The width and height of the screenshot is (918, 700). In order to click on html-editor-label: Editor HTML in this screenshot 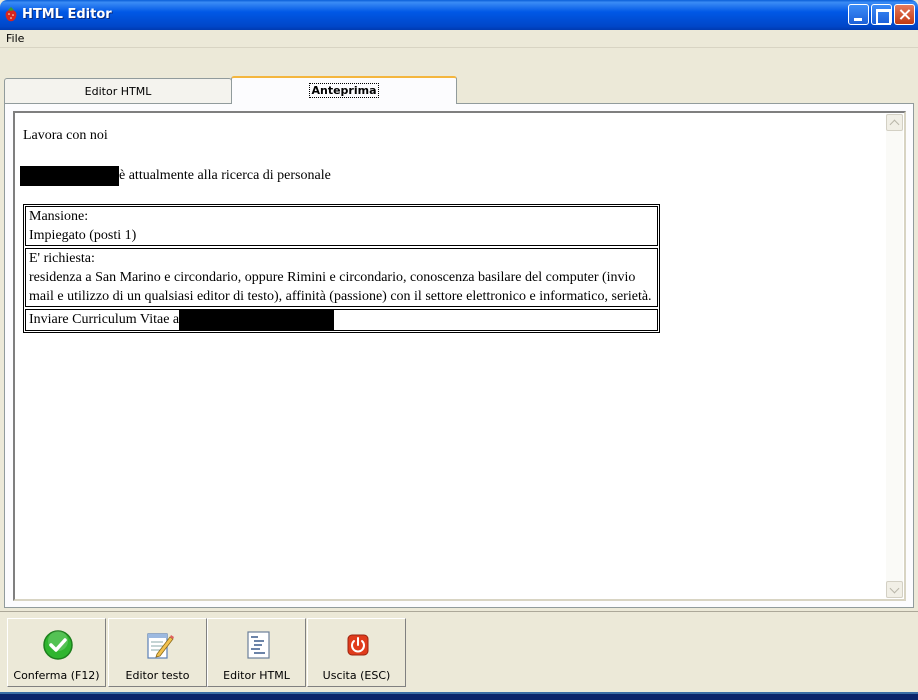, I will do `click(256, 675)`.